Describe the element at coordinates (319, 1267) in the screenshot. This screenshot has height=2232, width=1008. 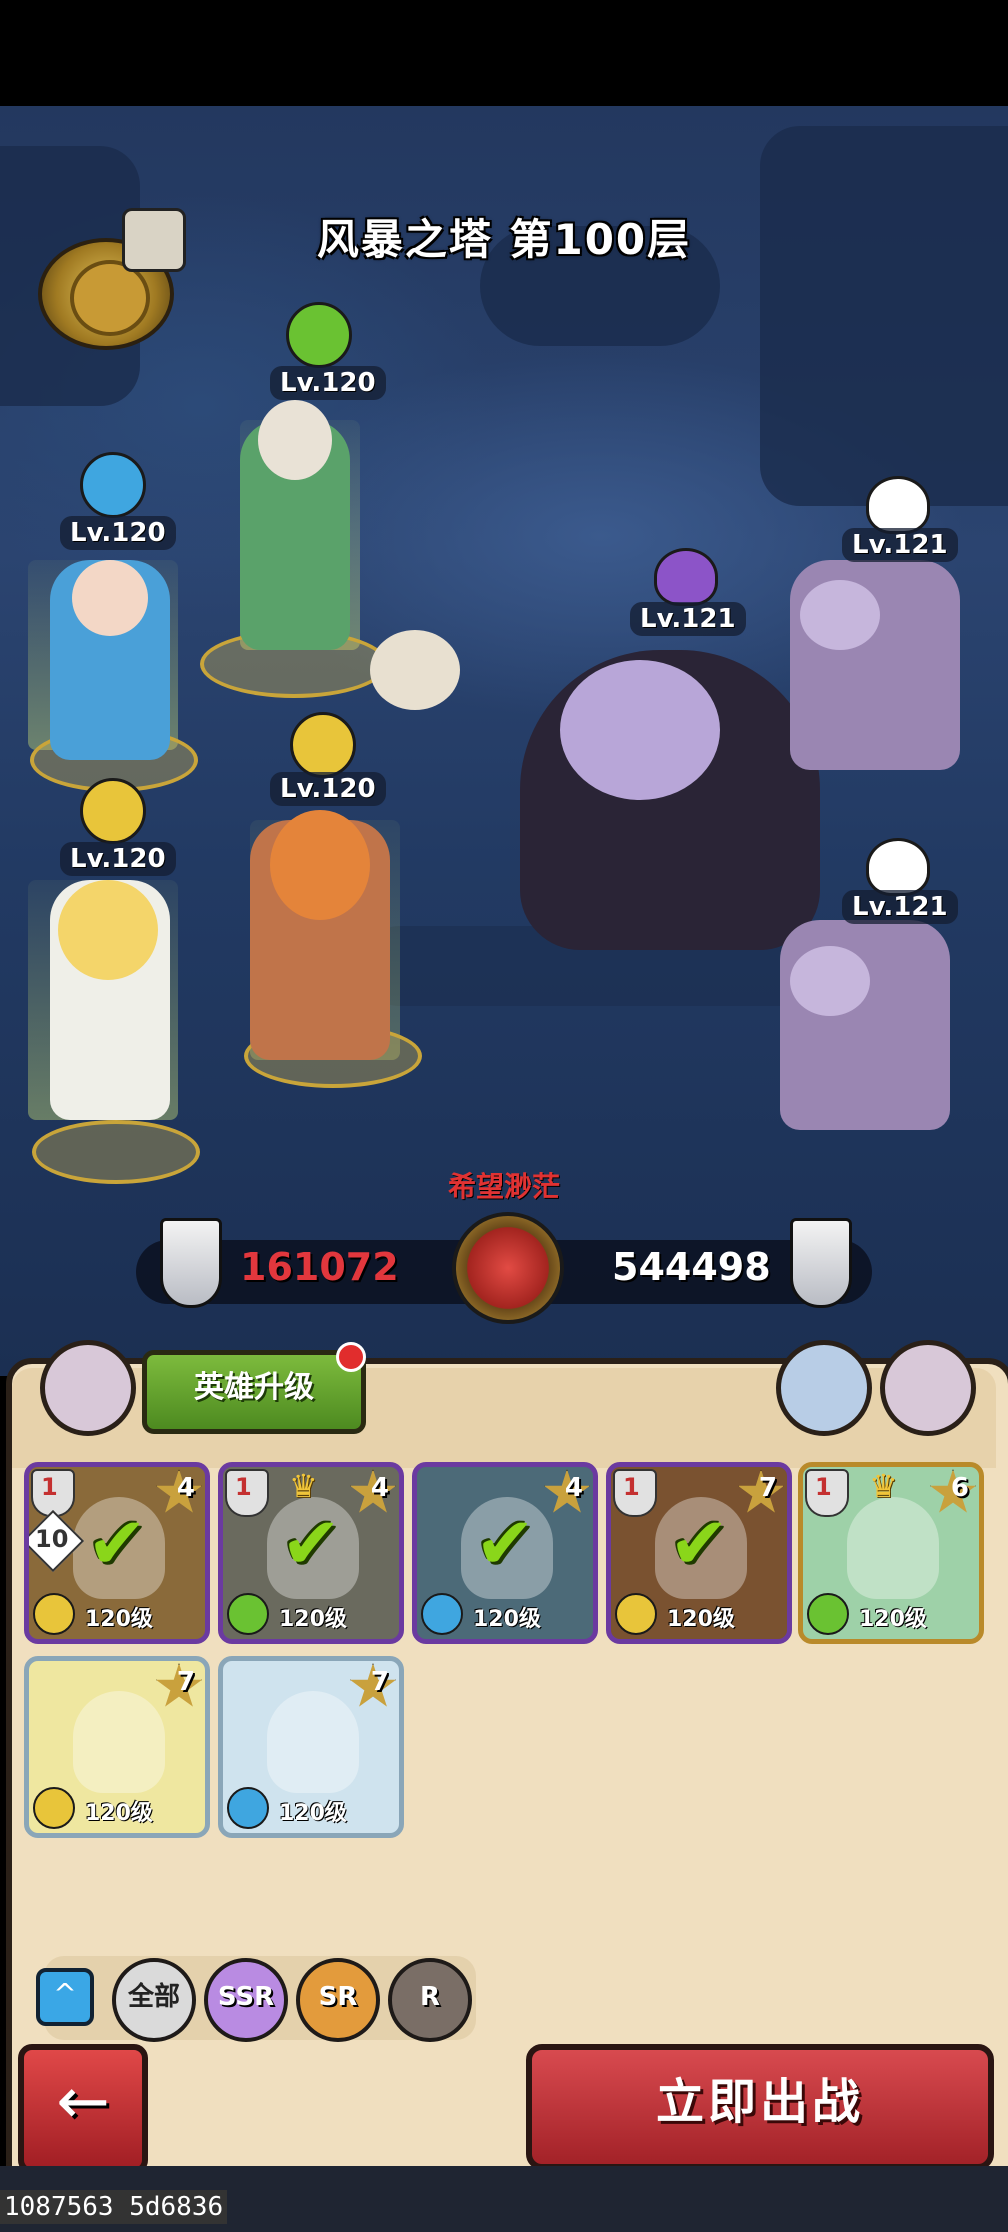
I see `our-power-value: 161072` at that location.